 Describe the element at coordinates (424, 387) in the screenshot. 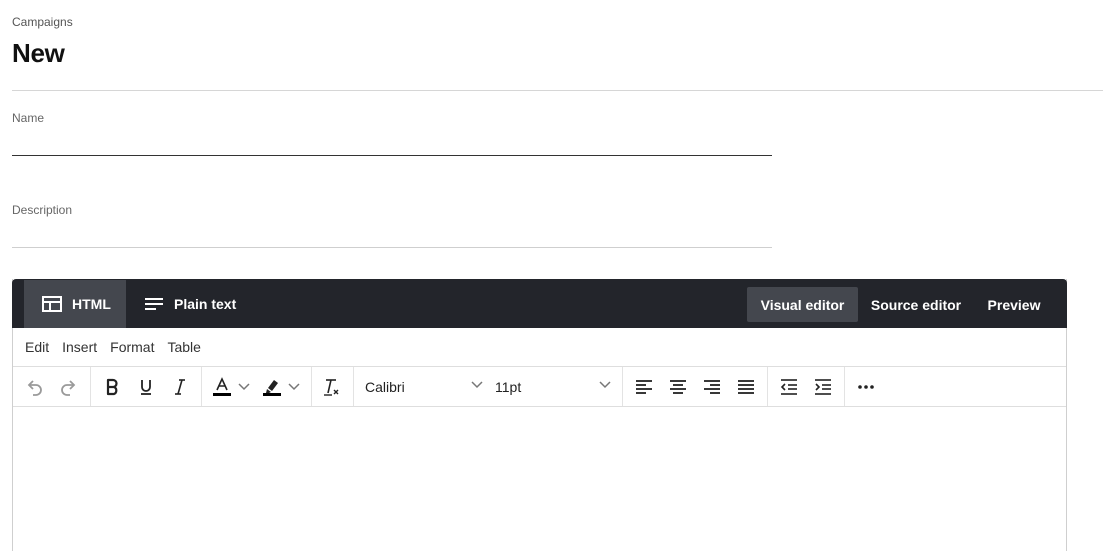

I see `font-family-select: Calibri` at that location.